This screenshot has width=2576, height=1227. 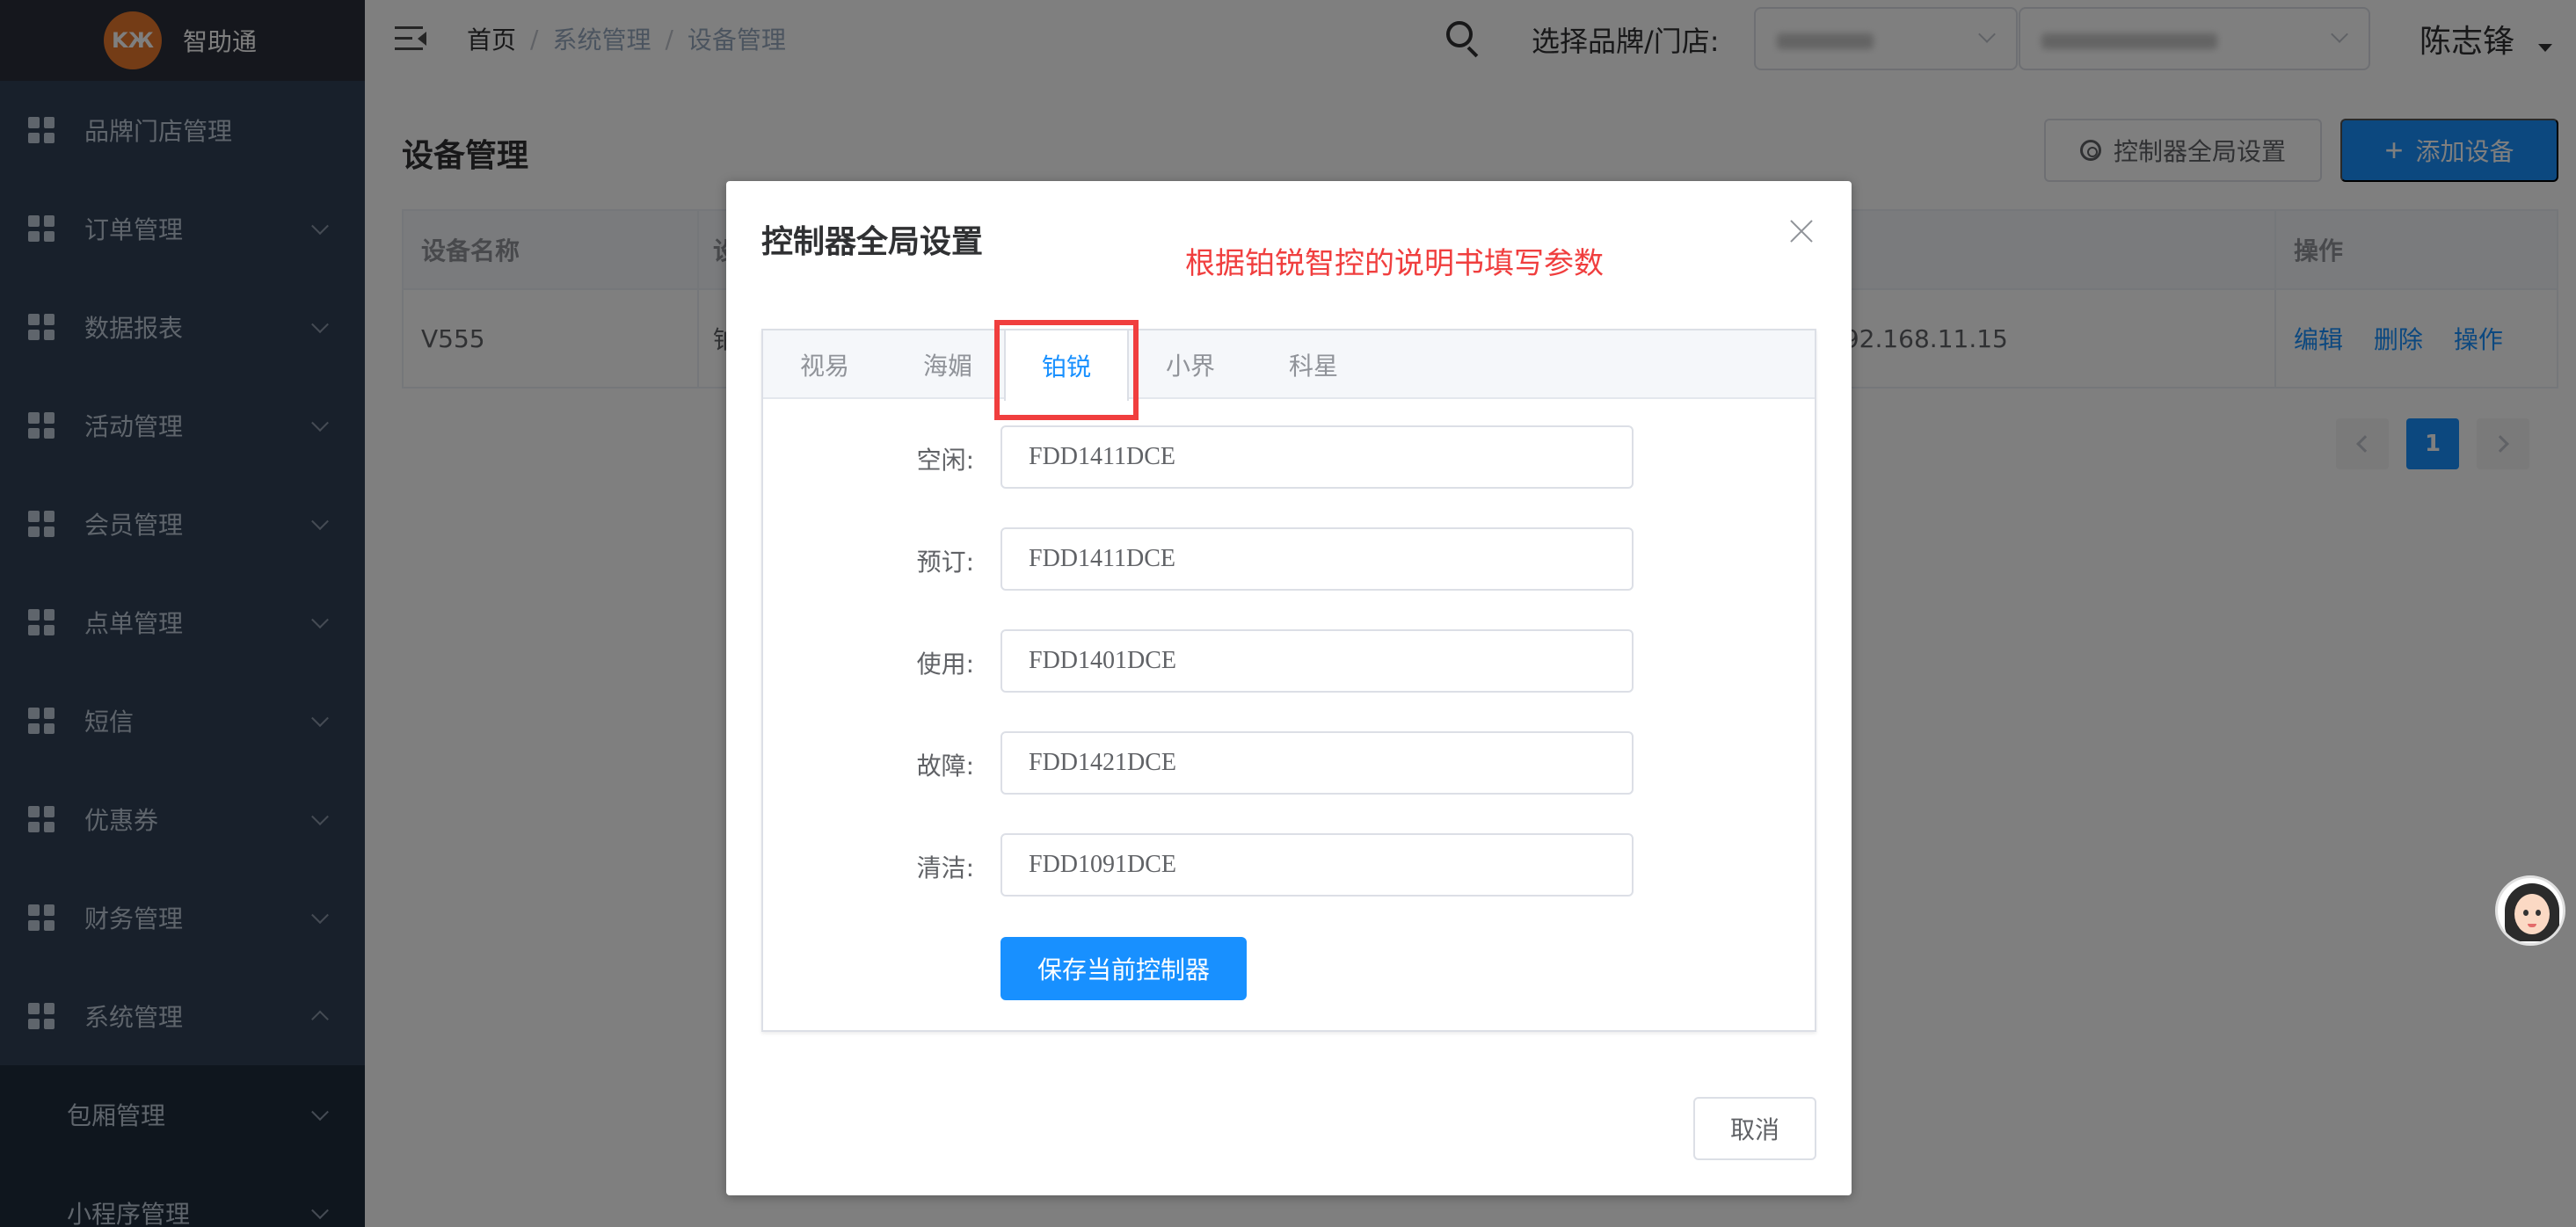 What do you see at coordinates (1317, 559) in the screenshot?
I see `reserved-code-input` at bounding box center [1317, 559].